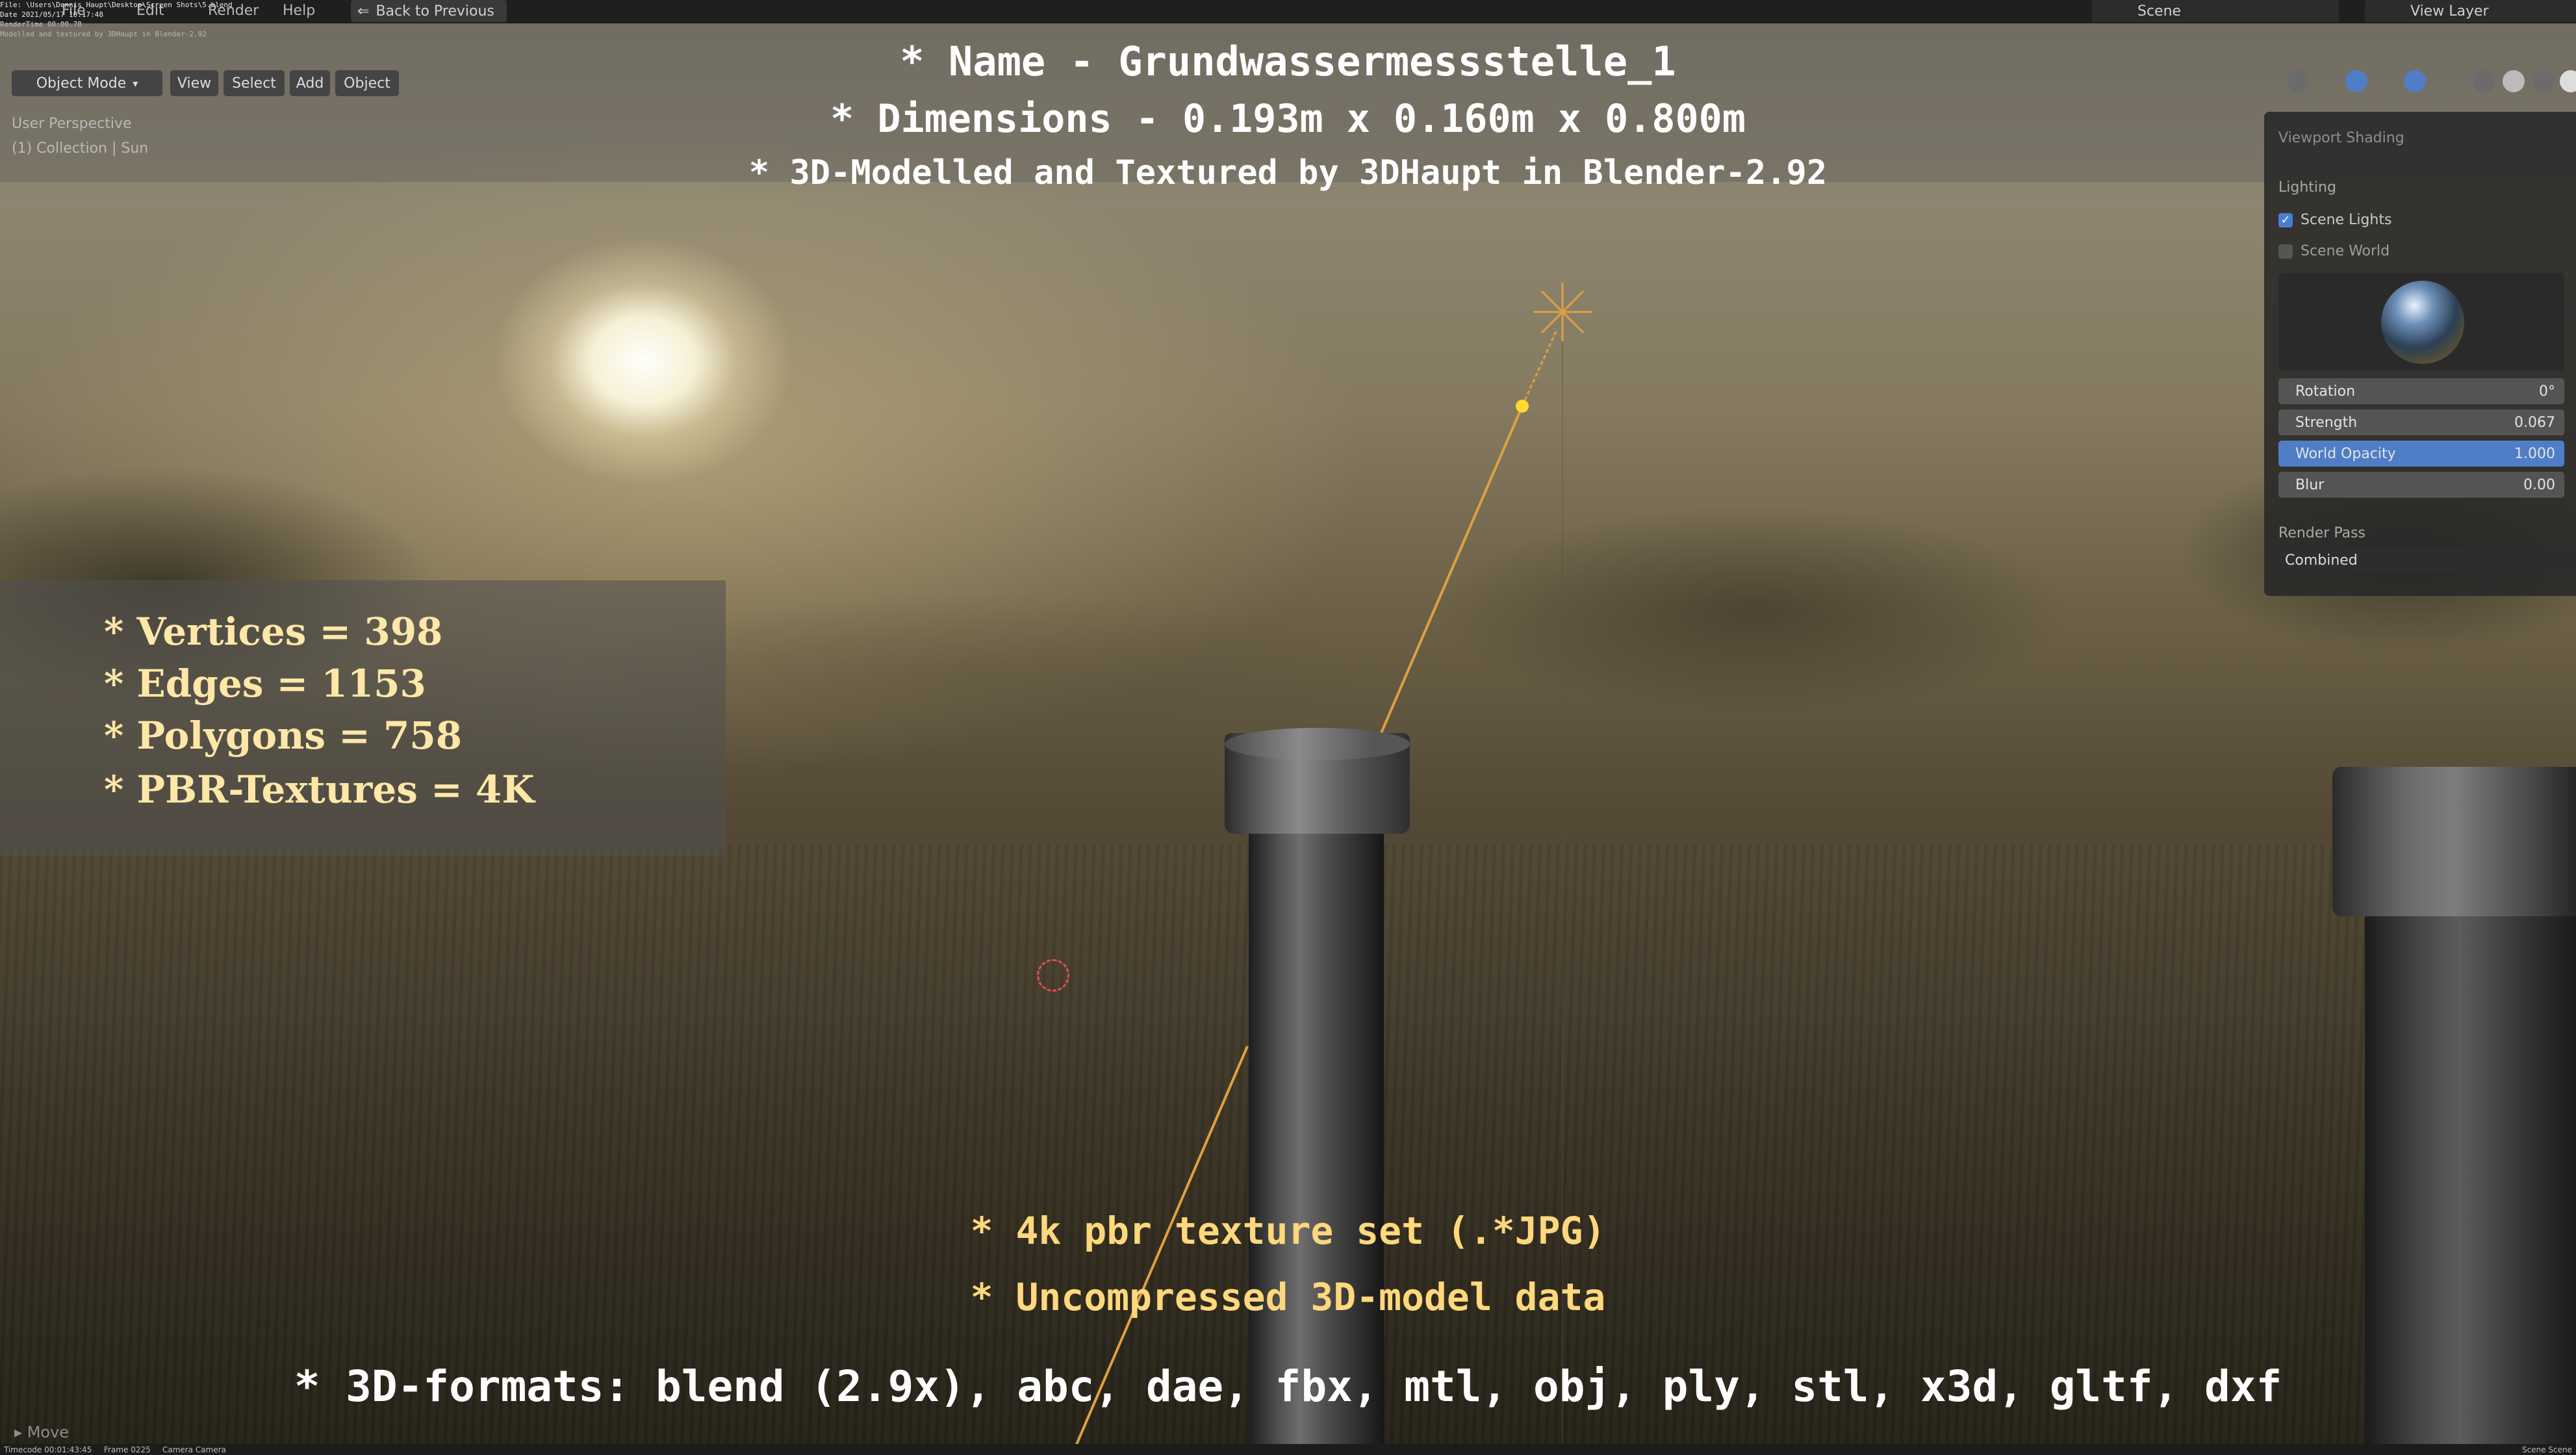 The height and width of the screenshot is (1455, 2576). What do you see at coordinates (2431, 83) in the screenshot?
I see `viewport-shading-icons` at bounding box center [2431, 83].